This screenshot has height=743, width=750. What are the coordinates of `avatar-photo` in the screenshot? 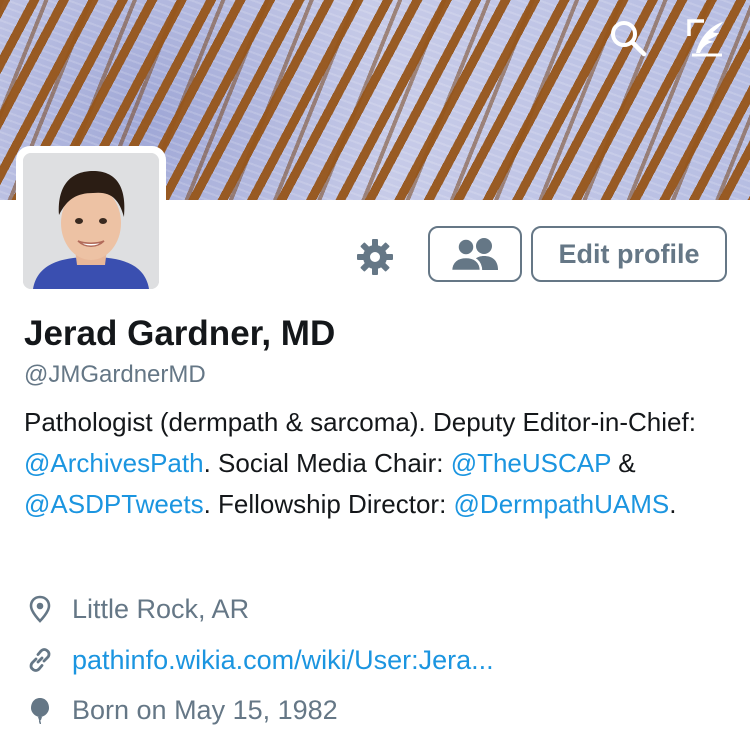 It's located at (91, 221).